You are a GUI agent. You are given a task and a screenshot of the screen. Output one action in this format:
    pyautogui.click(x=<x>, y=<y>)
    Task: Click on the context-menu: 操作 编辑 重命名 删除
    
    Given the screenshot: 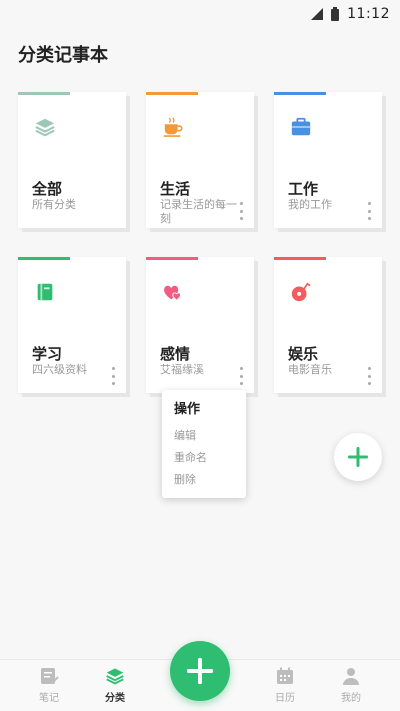 What is the action you would take?
    pyautogui.click(x=204, y=444)
    